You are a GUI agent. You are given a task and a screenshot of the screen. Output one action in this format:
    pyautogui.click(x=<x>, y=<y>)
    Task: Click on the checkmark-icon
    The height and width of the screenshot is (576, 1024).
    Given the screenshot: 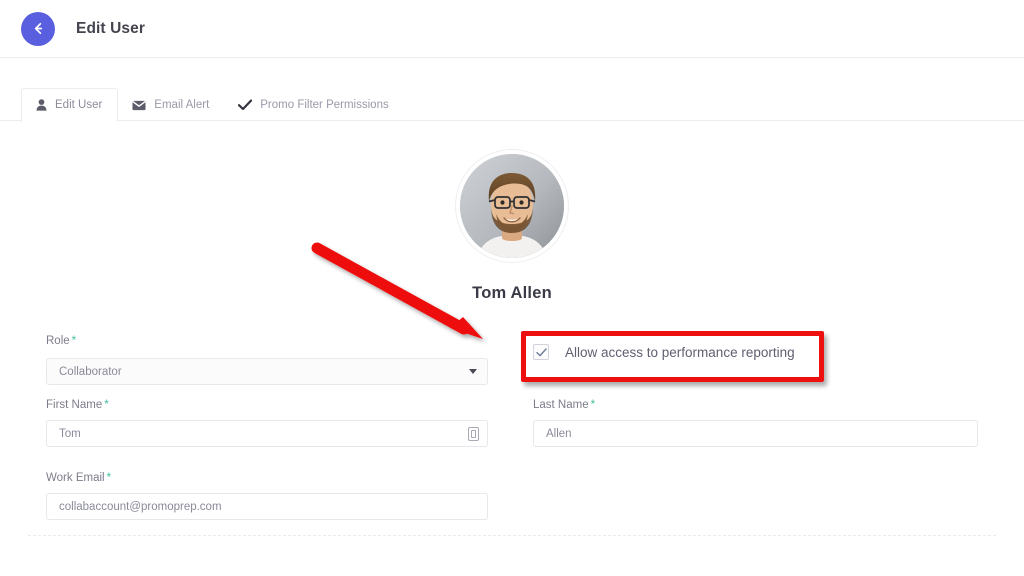 What is the action you would take?
    pyautogui.click(x=541, y=351)
    